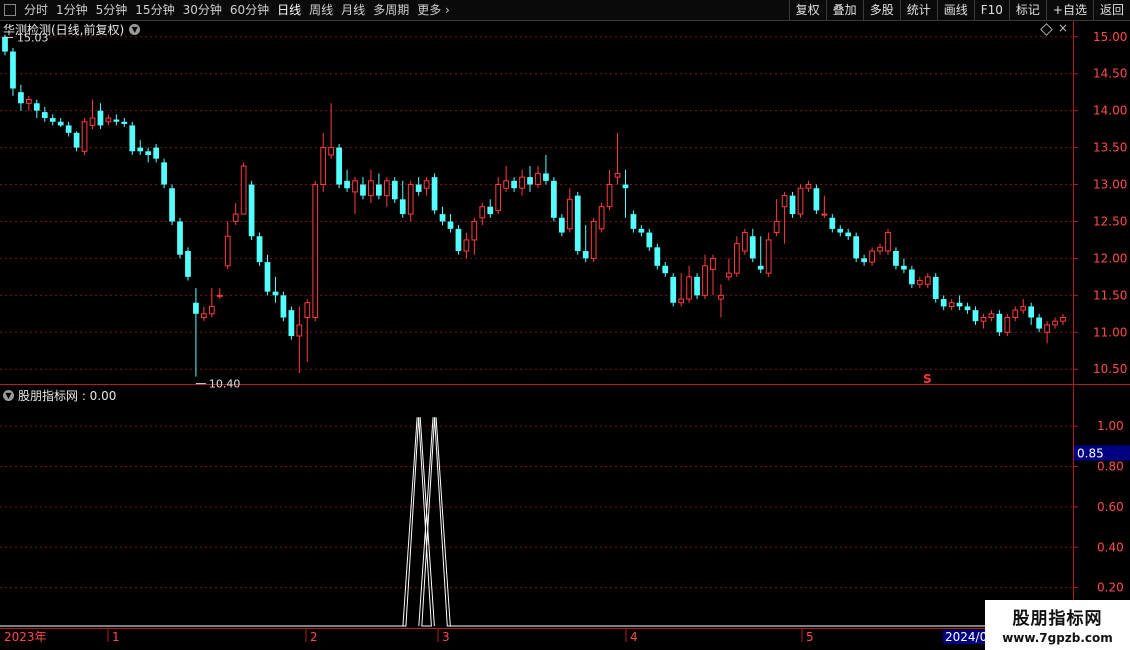 The height and width of the screenshot is (650, 1130). I want to click on sub-chart-title: ▼ 股朋指标网 : 0.00, so click(59, 395).